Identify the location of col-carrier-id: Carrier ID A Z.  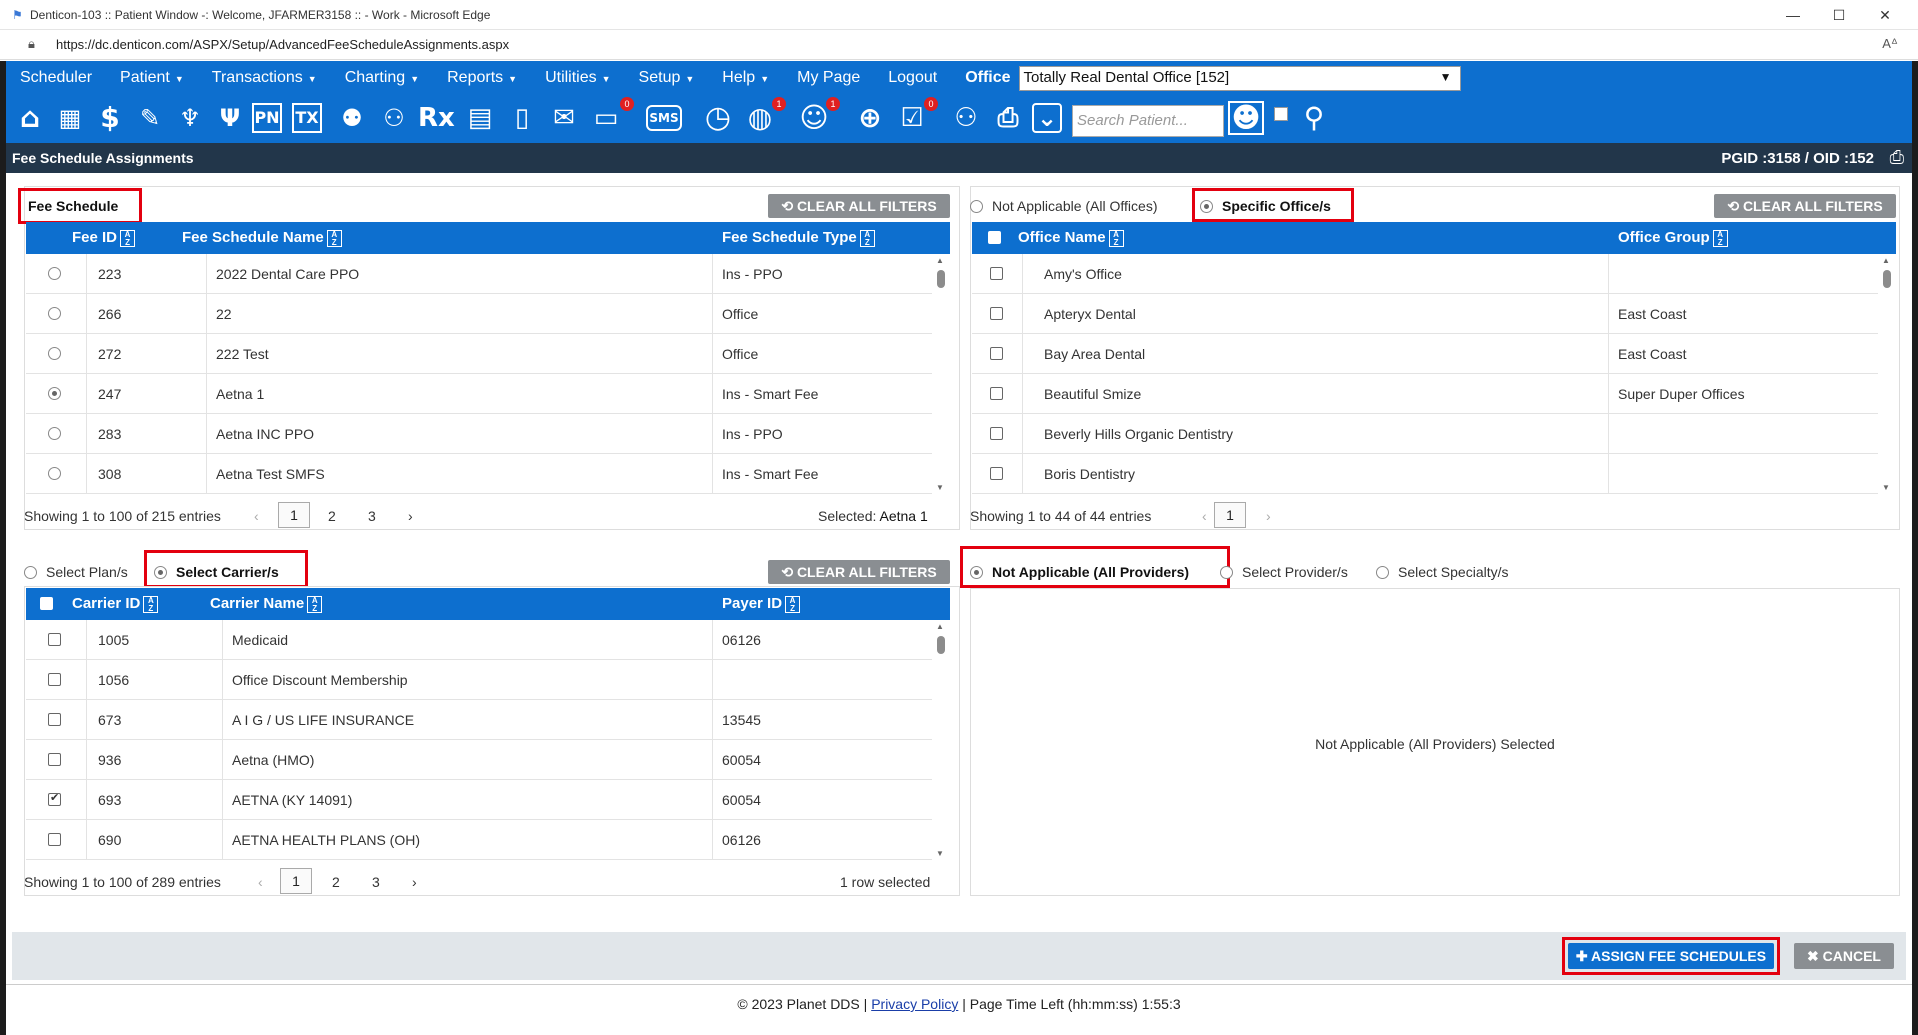
(115, 604).